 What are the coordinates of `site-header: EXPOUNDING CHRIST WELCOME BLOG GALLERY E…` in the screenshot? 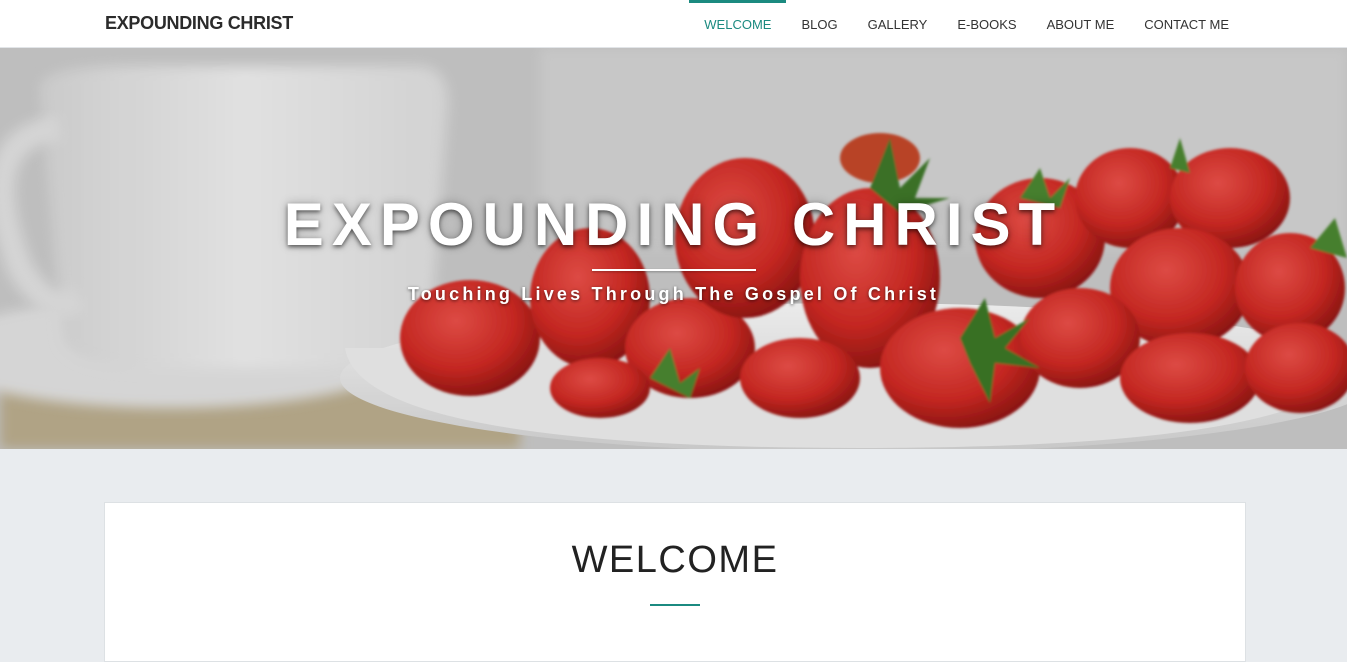 It's located at (673, 24).